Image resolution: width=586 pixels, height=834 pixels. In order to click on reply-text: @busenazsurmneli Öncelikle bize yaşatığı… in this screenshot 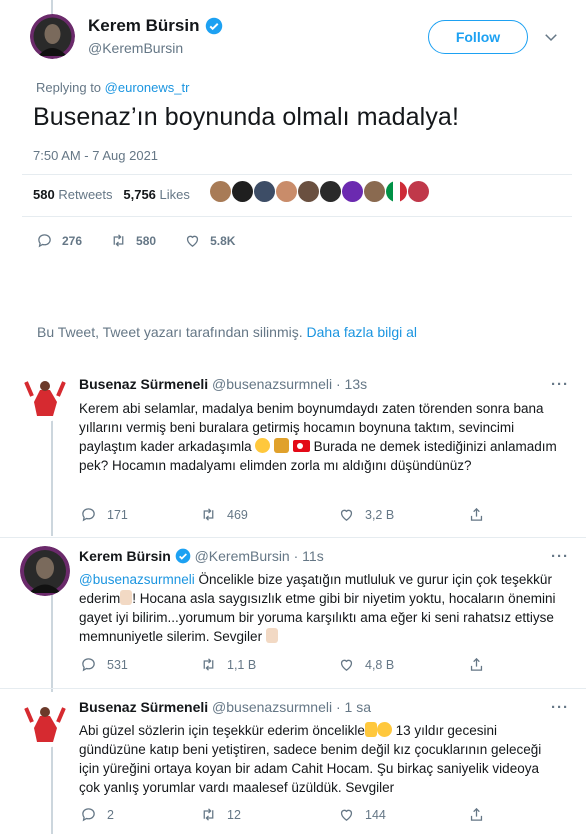, I will do `click(317, 608)`.